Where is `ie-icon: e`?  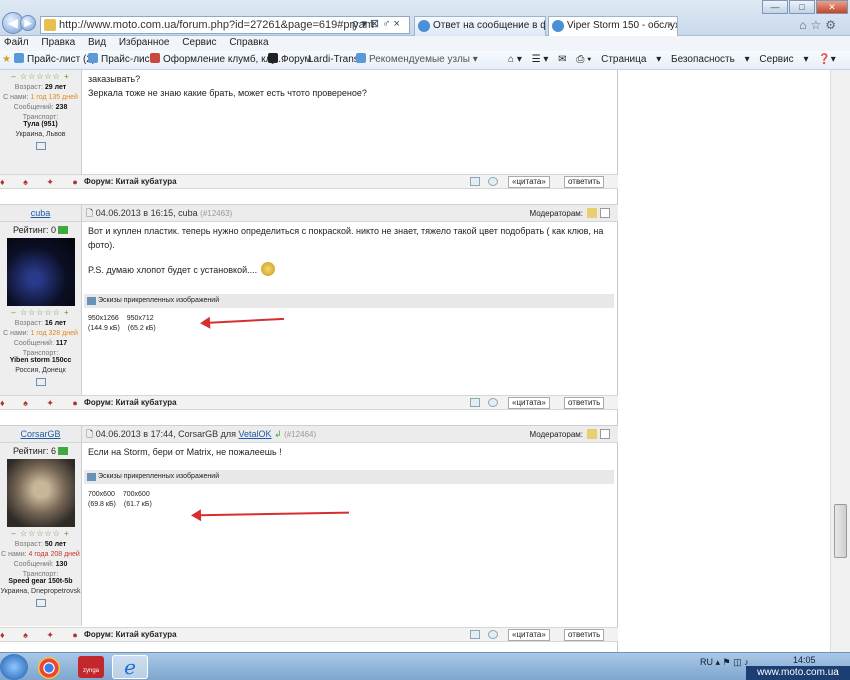
ie-icon: e is located at coordinates (130, 667).